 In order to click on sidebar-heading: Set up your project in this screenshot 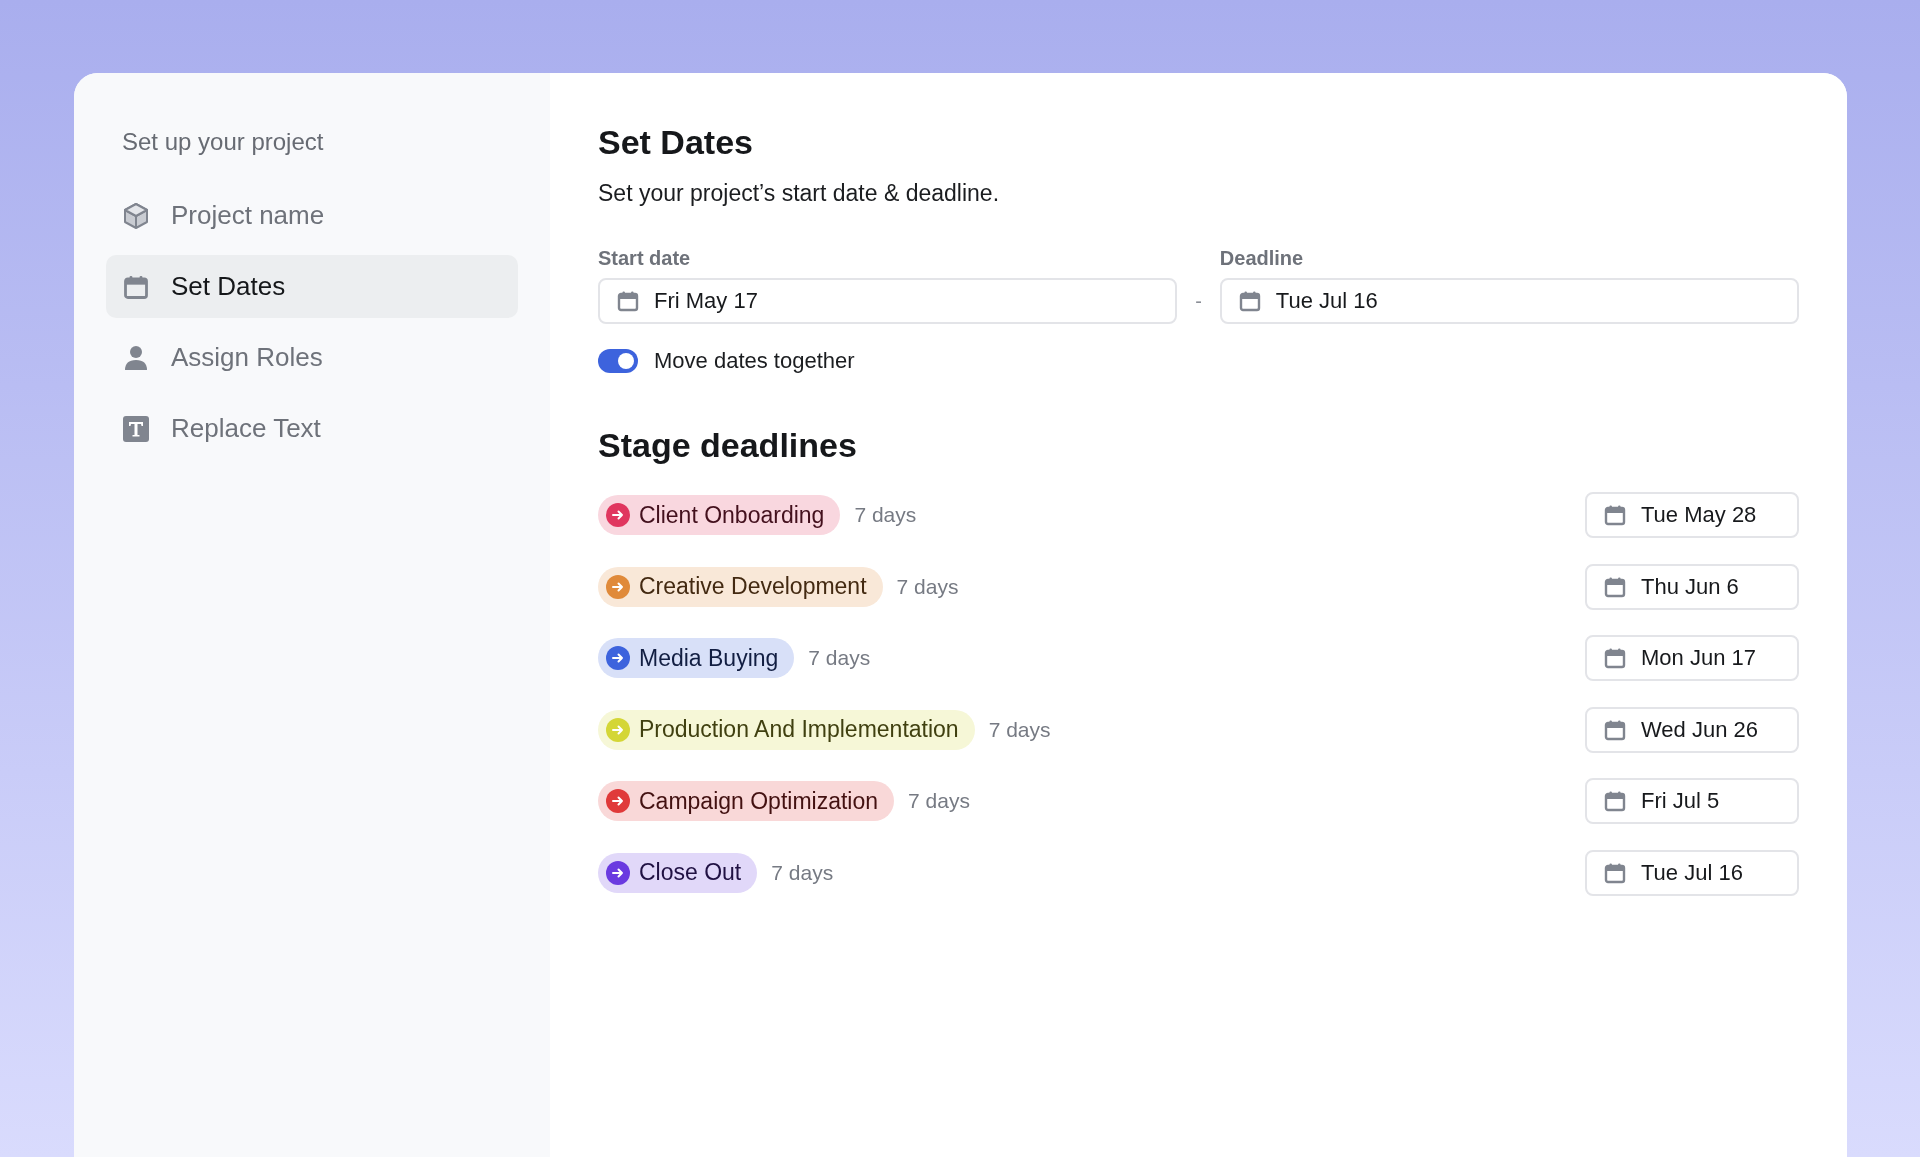, I will do `click(223, 142)`.